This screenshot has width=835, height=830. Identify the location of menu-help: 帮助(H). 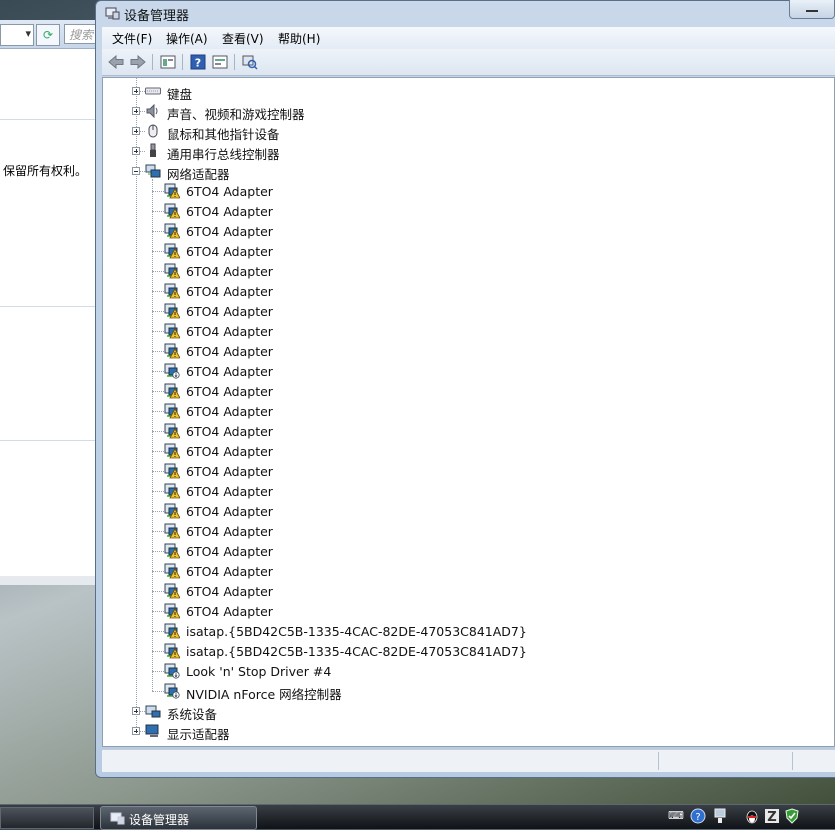
(299, 38).